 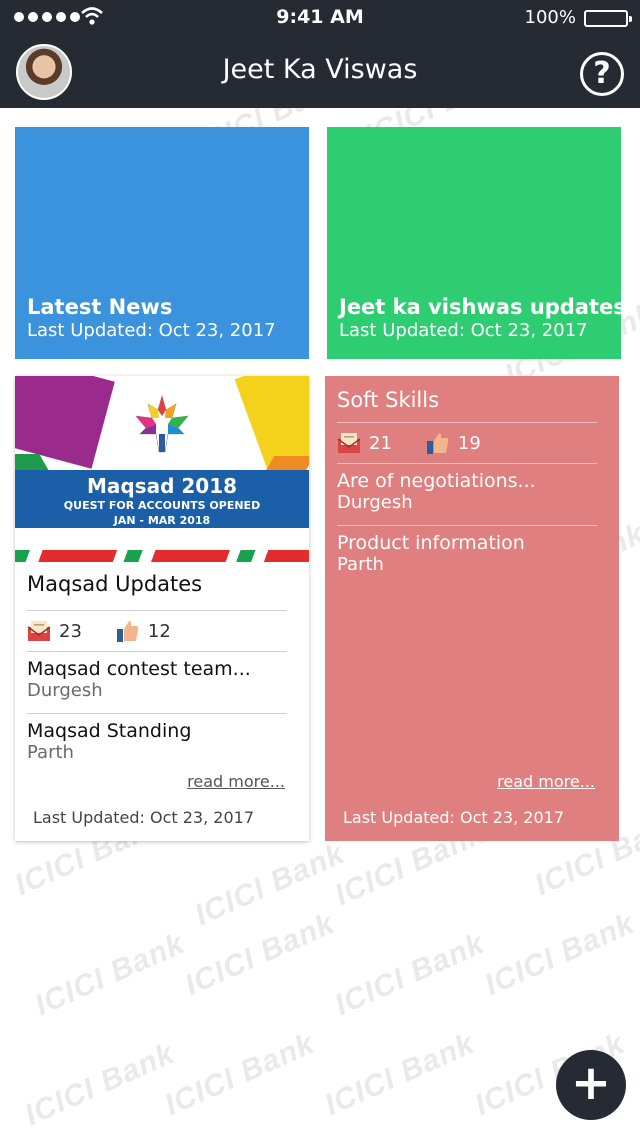 I want to click on maple-leaf-logo-icon, so click(x=162, y=423).